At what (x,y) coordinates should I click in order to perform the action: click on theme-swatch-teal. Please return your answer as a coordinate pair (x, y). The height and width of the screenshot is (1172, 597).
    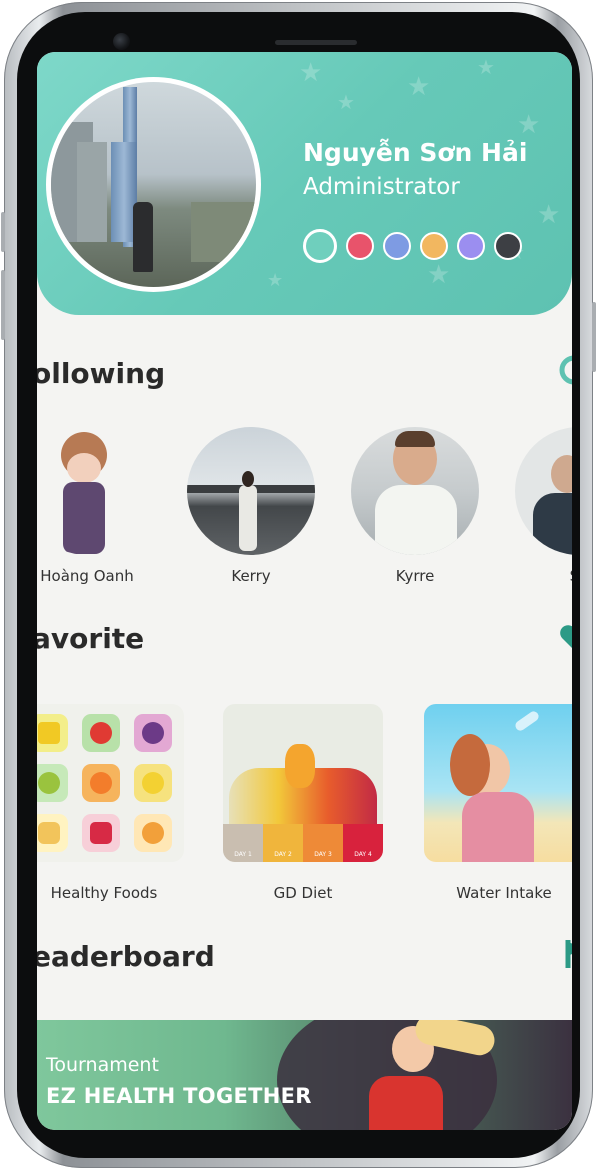
    Looking at the image, I should click on (320, 246).